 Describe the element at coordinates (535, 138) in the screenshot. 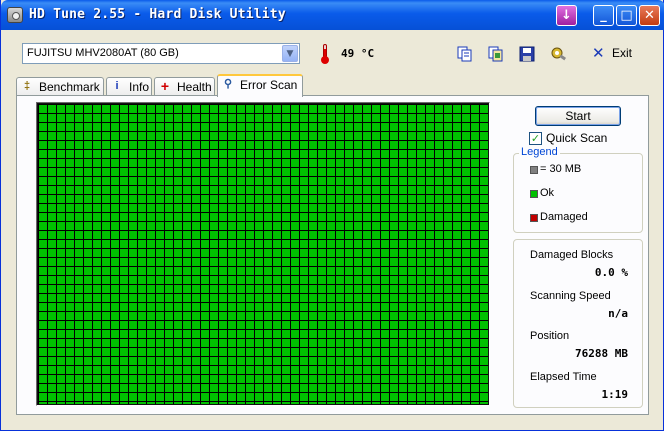

I see `quick-scan-checkbox: ✓` at that location.